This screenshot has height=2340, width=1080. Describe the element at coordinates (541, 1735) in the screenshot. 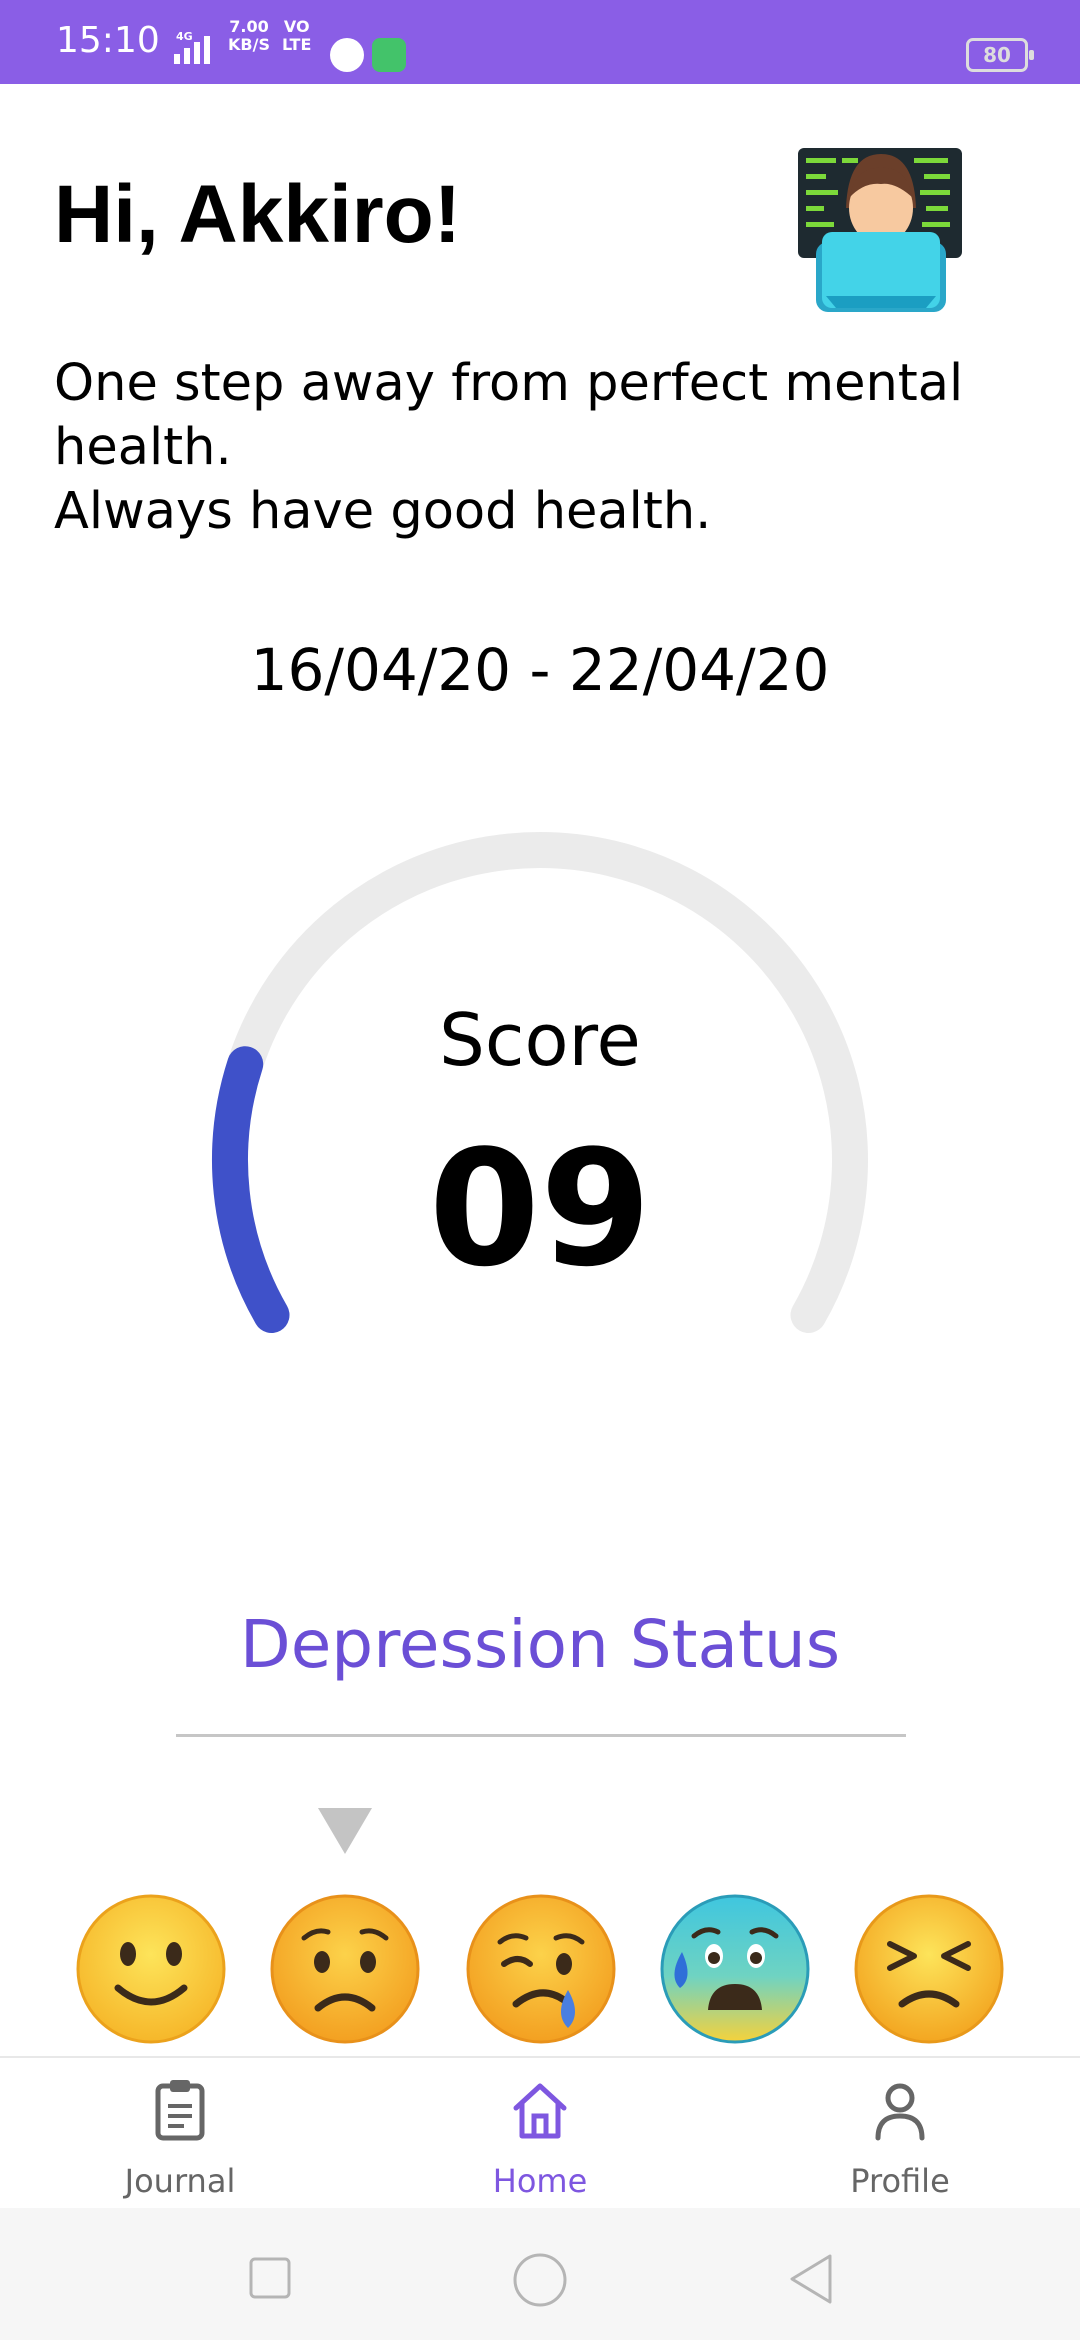

I see `status-divider` at that location.